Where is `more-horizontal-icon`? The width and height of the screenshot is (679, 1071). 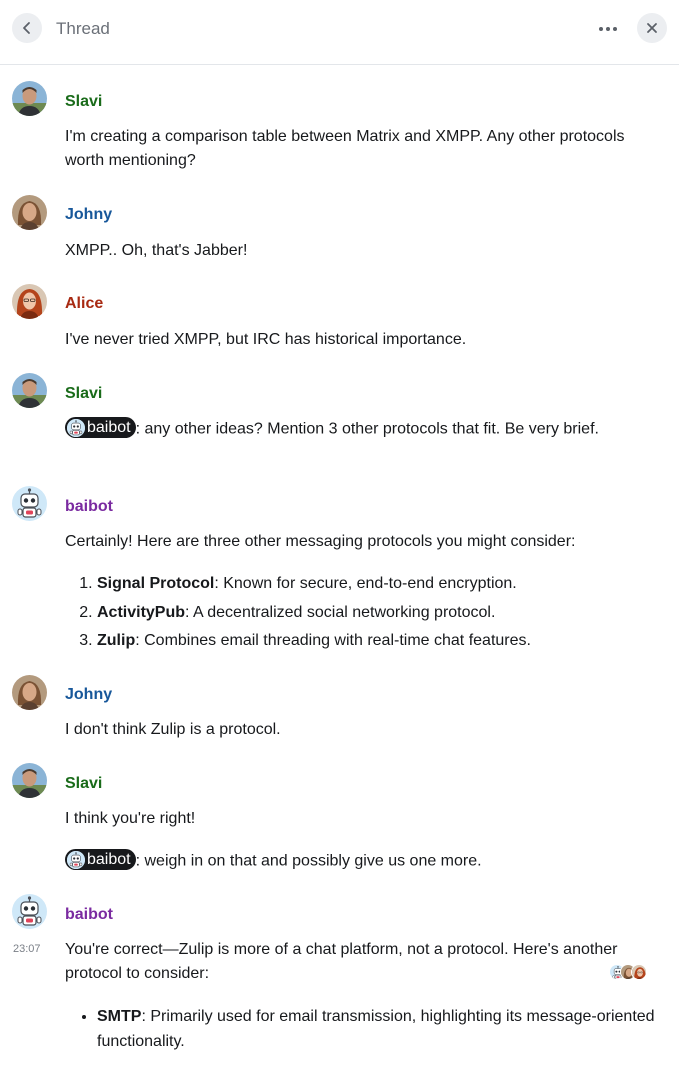
more-horizontal-icon is located at coordinates (601, 29).